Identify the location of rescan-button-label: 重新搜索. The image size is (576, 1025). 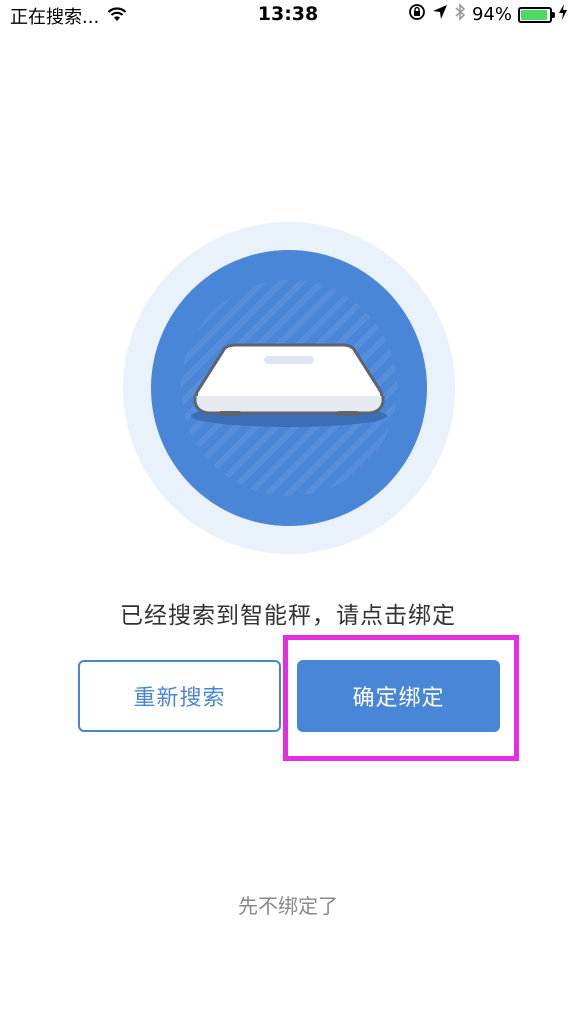
(179, 698).